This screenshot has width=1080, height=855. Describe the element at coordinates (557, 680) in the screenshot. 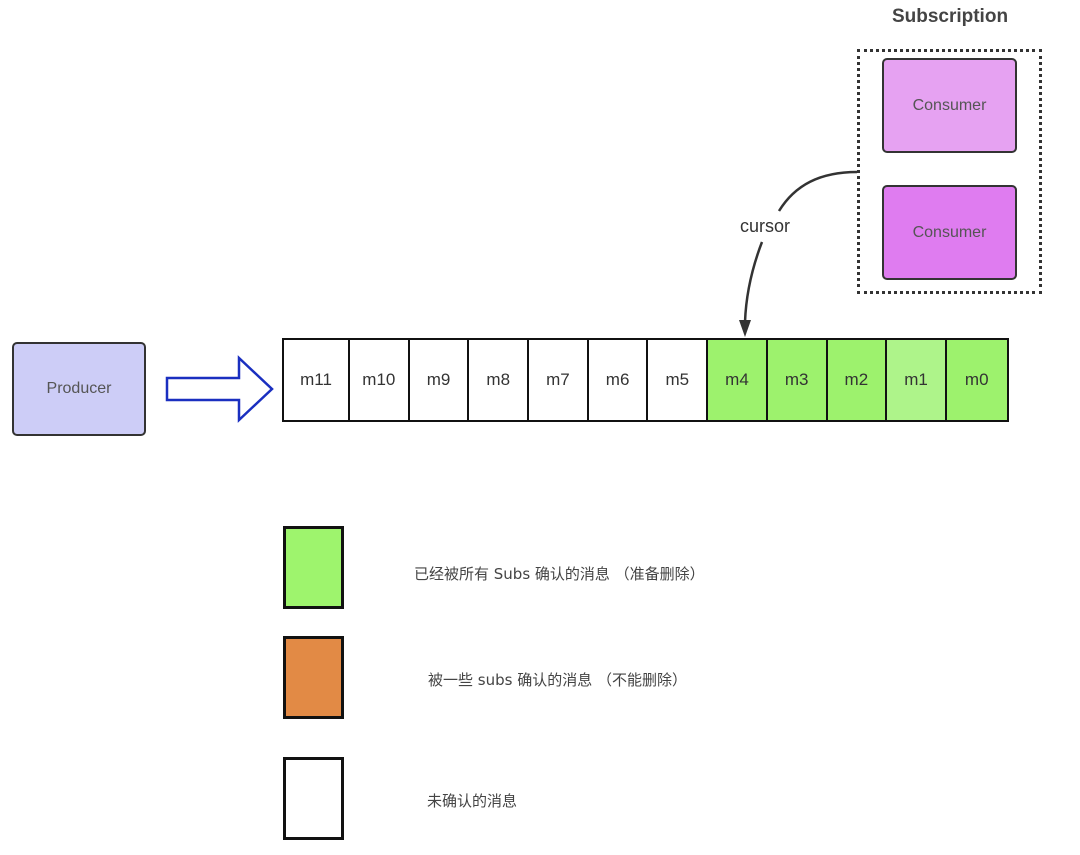

I see `legend-label-acked-some: 被一些 subs 确认的消息 （不能删除）` at that location.